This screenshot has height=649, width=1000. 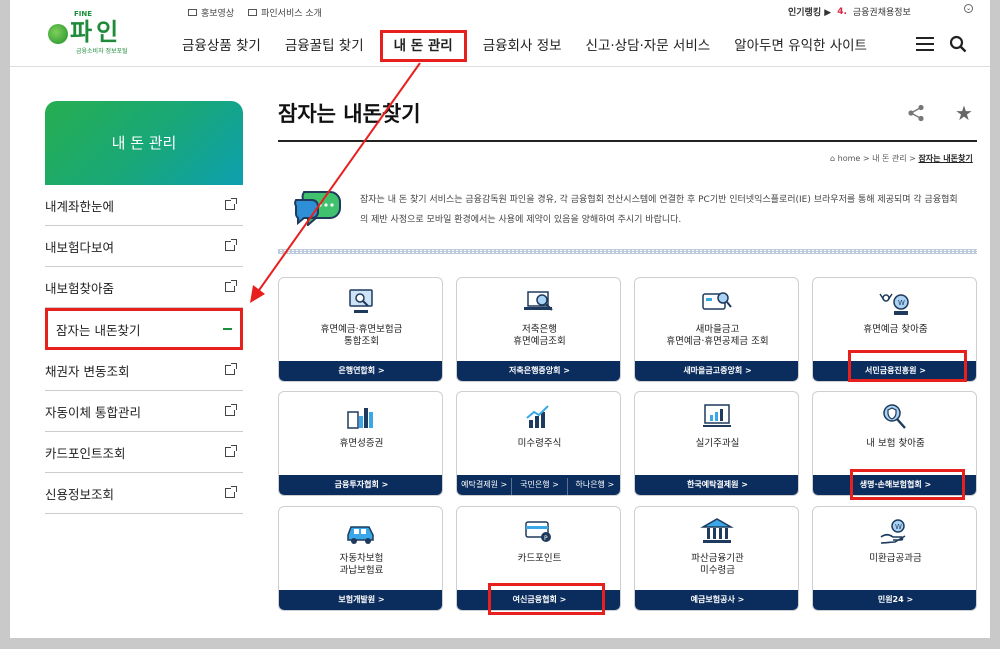 I want to click on ranking-number: 4., so click(x=842, y=11).